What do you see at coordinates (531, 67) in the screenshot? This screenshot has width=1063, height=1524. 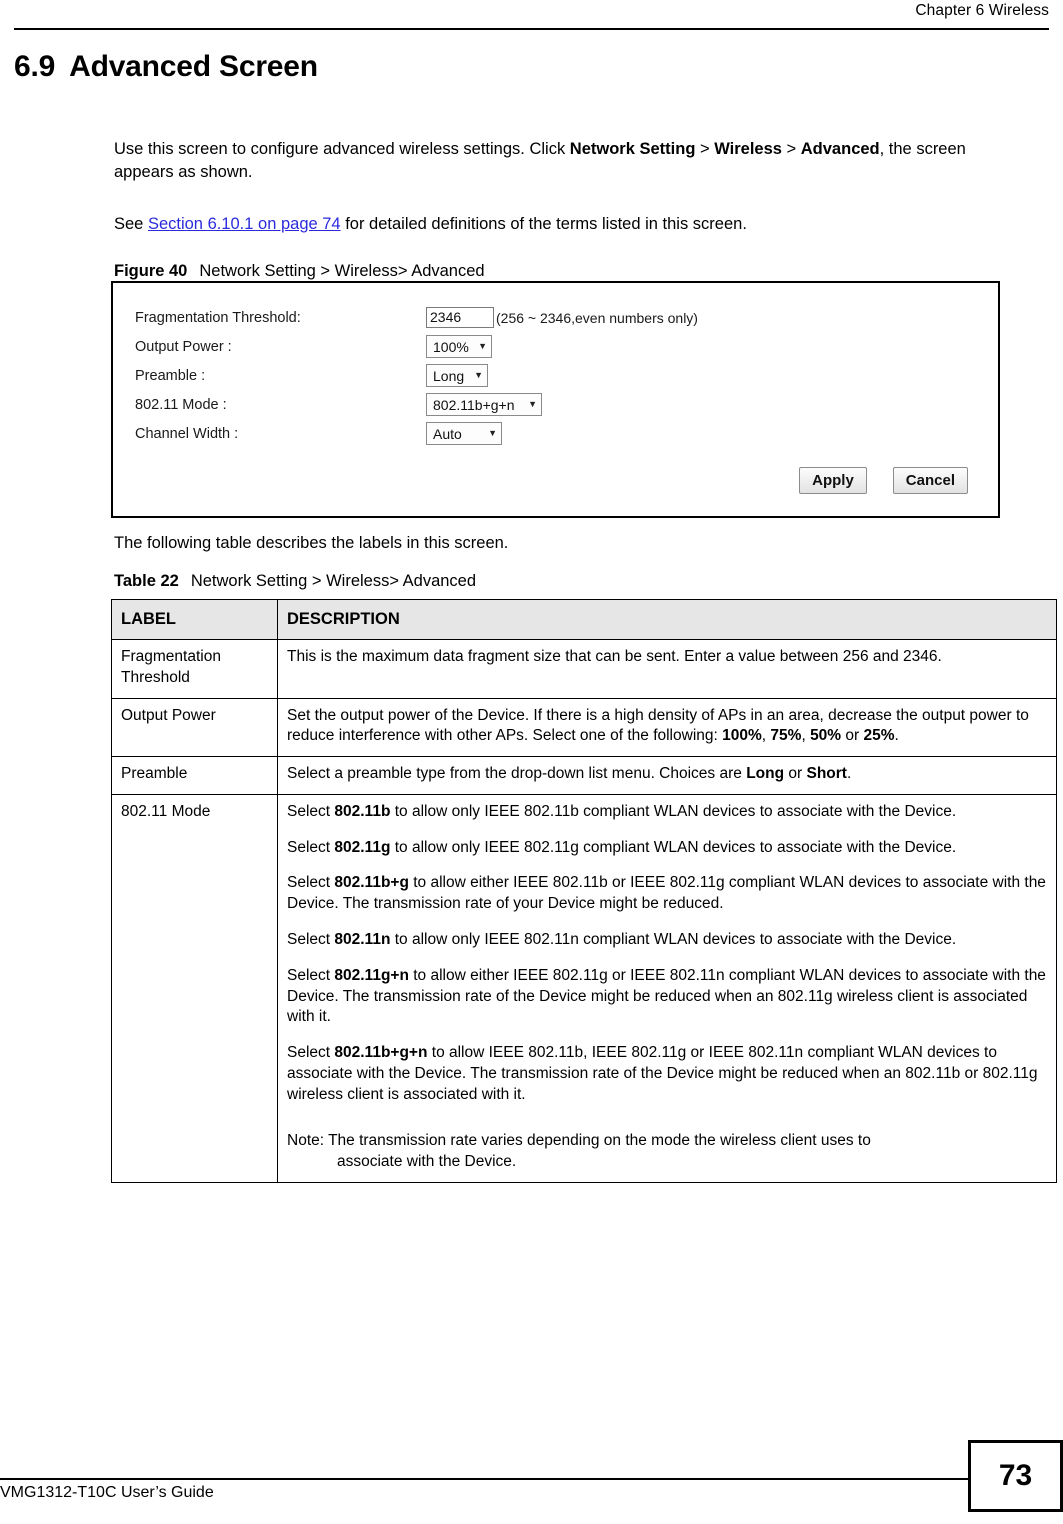 I see `page-title: 6.9 Advanced Screen` at bounding box center [531, 67].